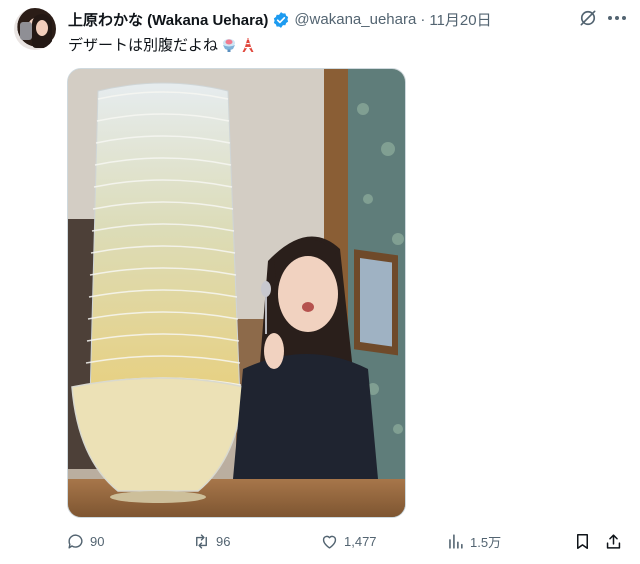 This screenshot has width=640, height=564. Describe the element at coordinates (329, 542) in the screenshot. I see `like-icon` at that location.